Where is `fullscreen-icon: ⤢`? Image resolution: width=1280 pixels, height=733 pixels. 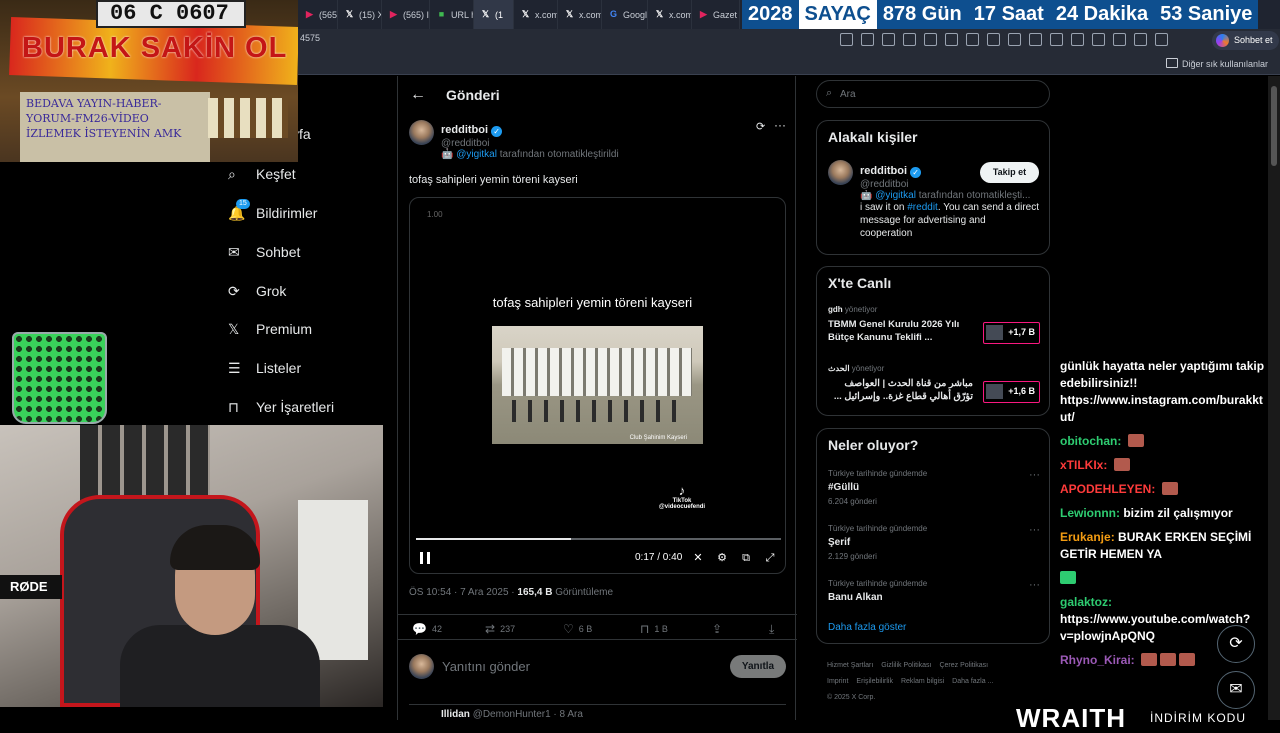 fullscreen-icon: ⤢ is located at coordinates (770, 558).